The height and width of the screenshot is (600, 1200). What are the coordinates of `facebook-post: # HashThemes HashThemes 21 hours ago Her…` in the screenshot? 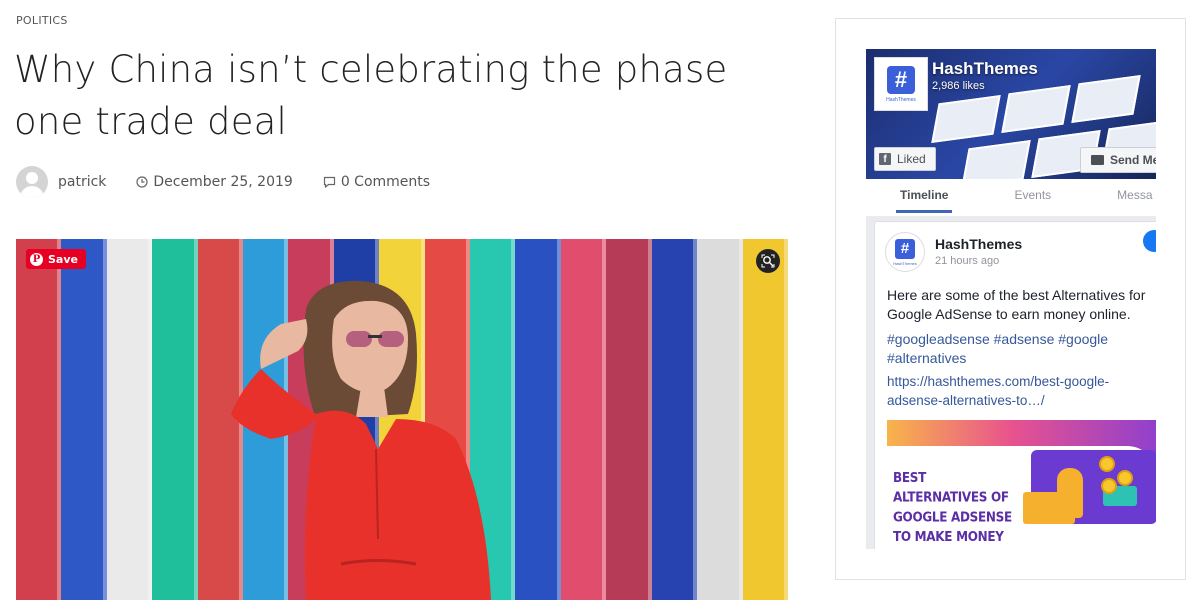 It's located at (1015, 385).